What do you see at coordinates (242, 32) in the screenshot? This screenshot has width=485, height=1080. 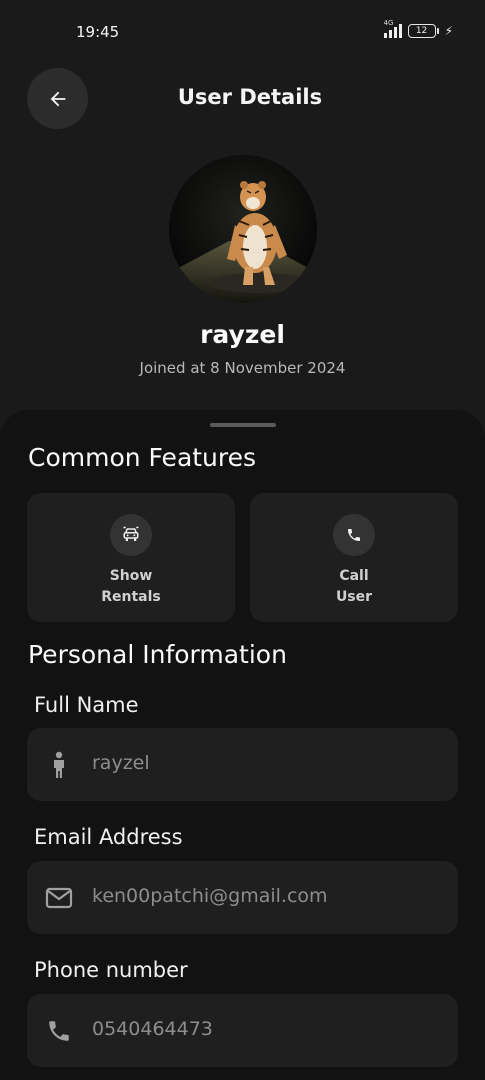 I see `status-bar: 19:45 4G 12 ⚡` at bounding box center [242, 32].